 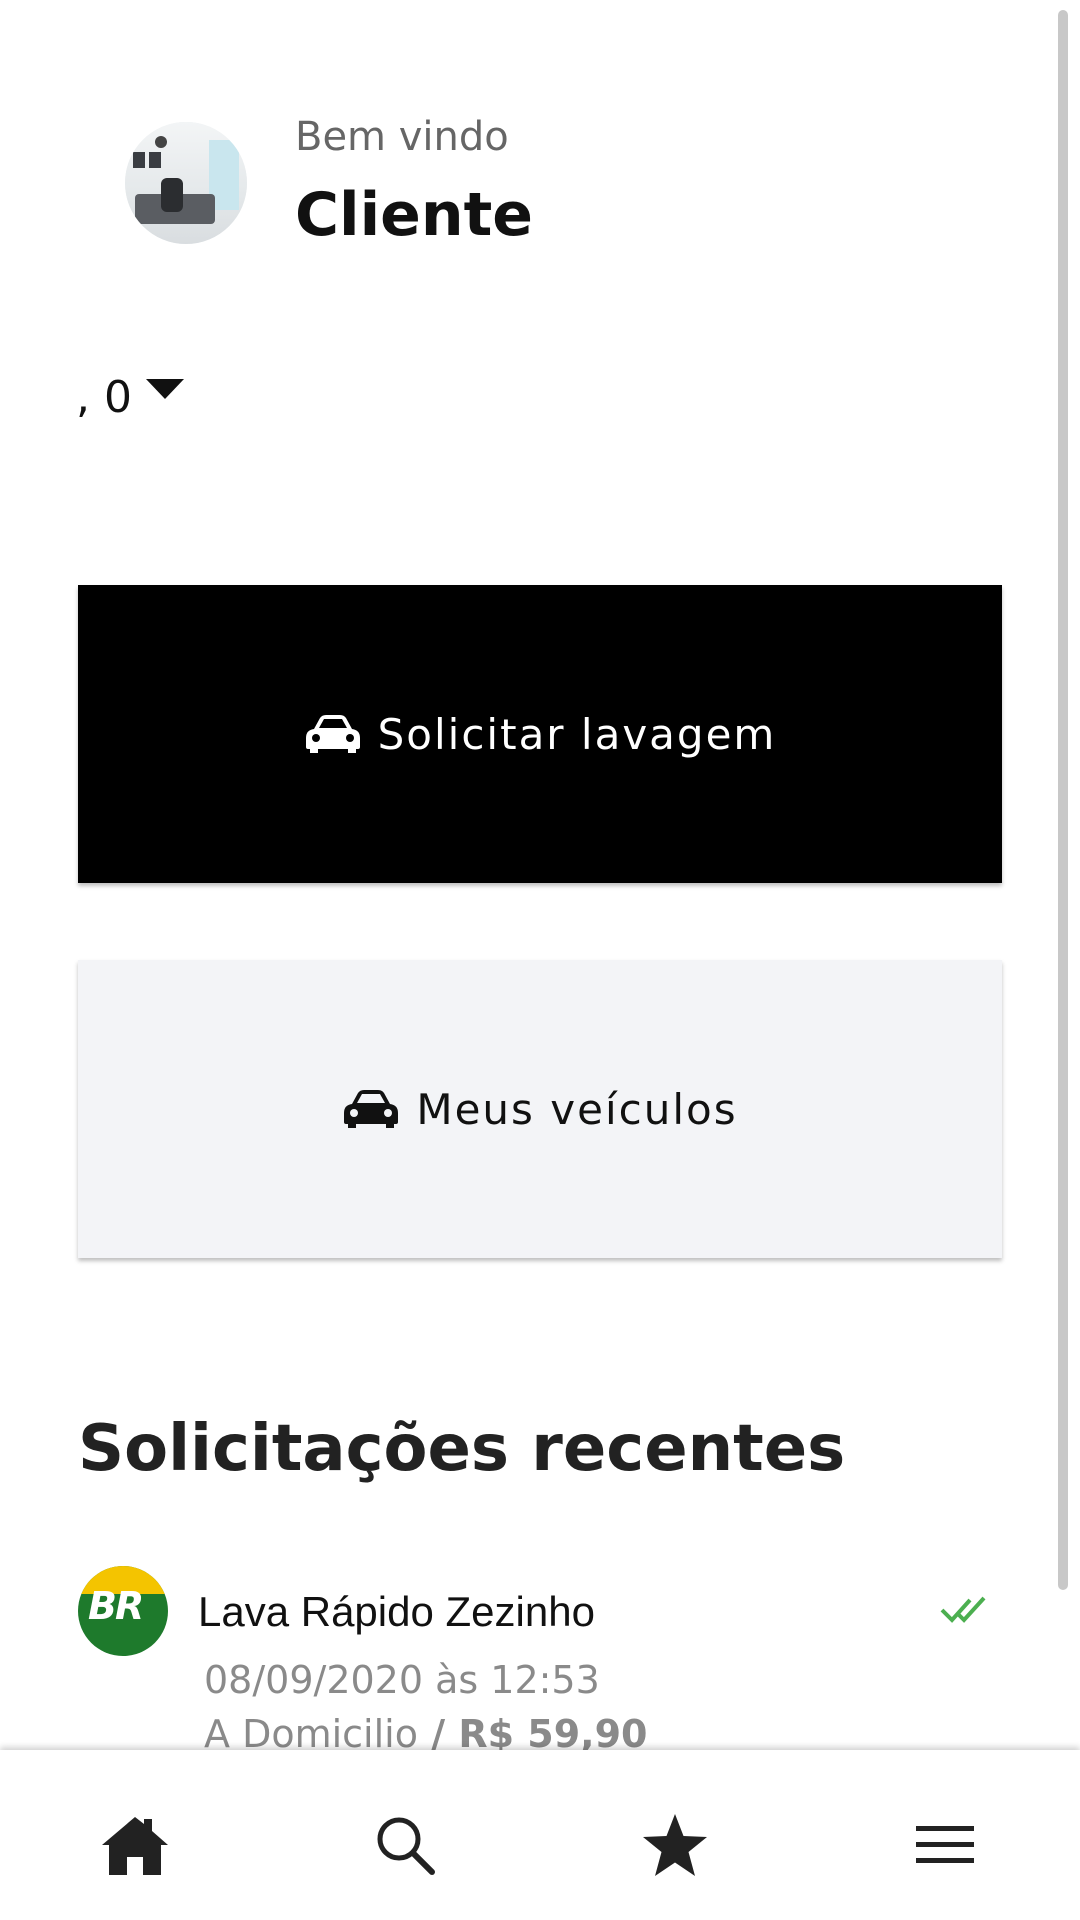 What do you see at coordinates (963, 1609) in the screenshot?
I see `double-check-icon` at bounding box center [963, 1609].